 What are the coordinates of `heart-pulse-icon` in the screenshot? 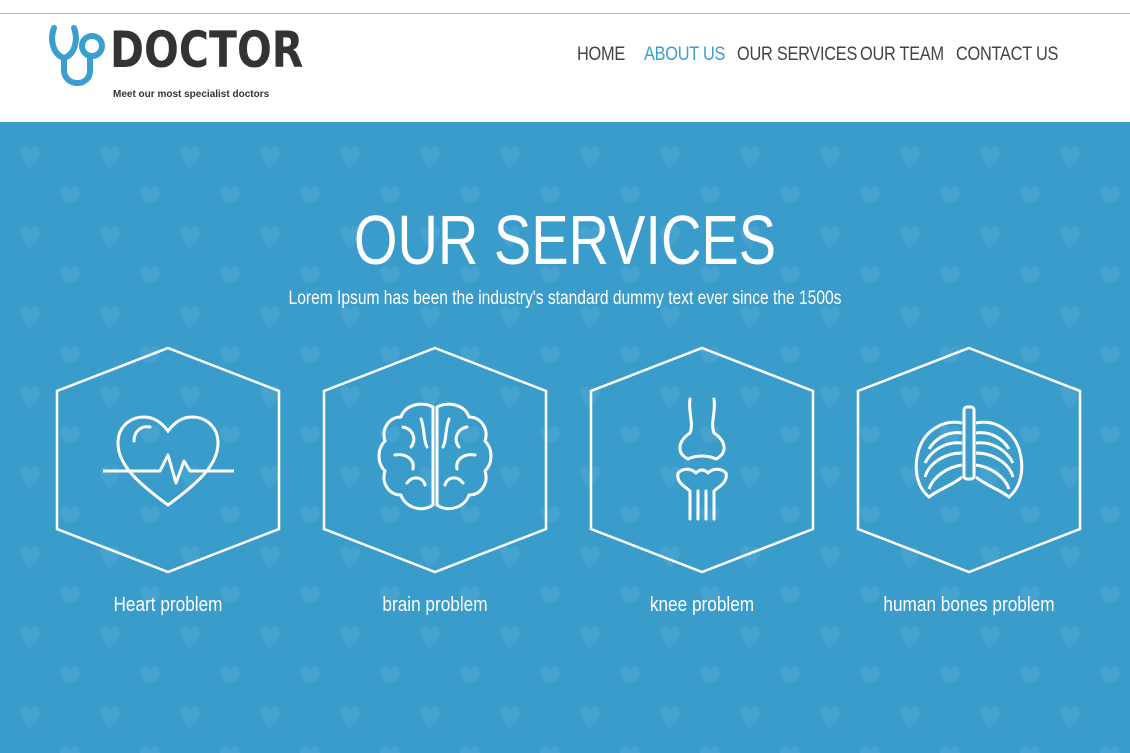 It's located at (168, 461).